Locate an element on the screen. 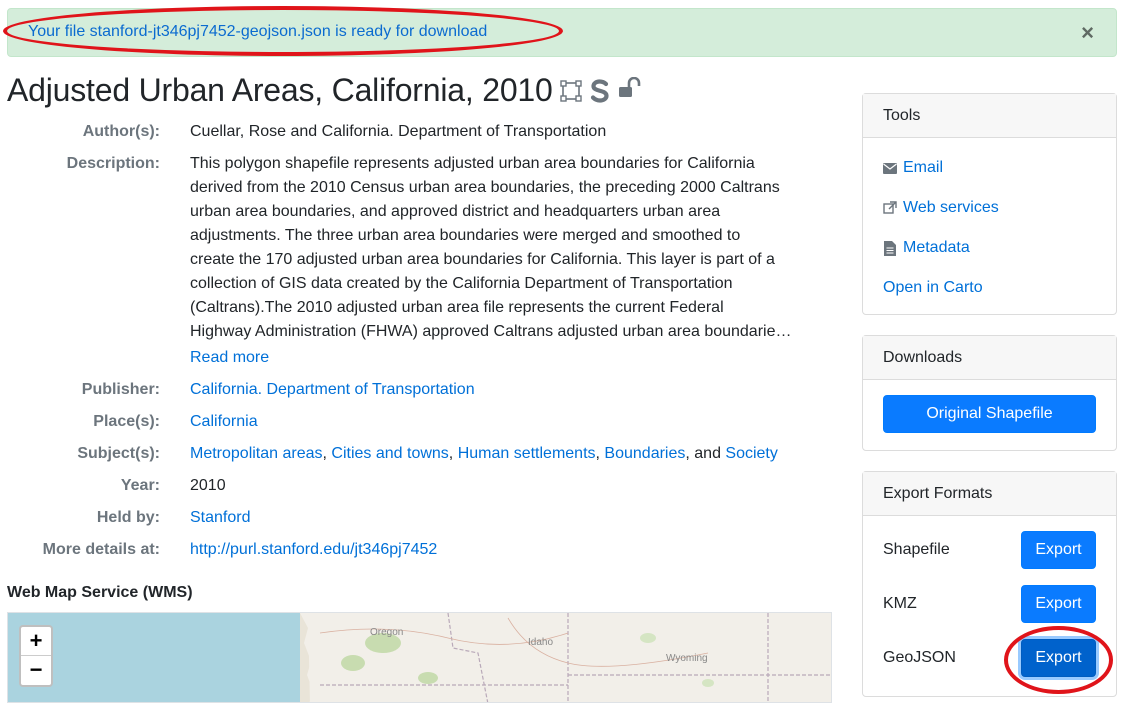 The height and width of the screenshot is (703, 1128). held-by-link: Stanford is located at coordinates (220, 517).